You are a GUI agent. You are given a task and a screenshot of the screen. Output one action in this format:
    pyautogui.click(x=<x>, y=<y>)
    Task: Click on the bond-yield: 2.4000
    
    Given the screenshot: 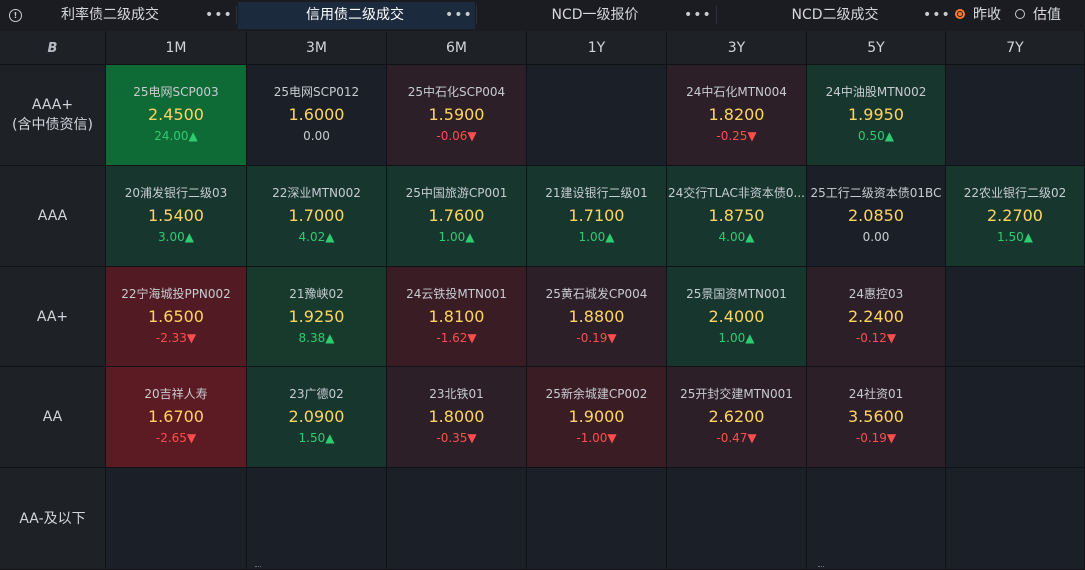 What is the action you would take?
    pyautogui.click(x=736, y=316)
    